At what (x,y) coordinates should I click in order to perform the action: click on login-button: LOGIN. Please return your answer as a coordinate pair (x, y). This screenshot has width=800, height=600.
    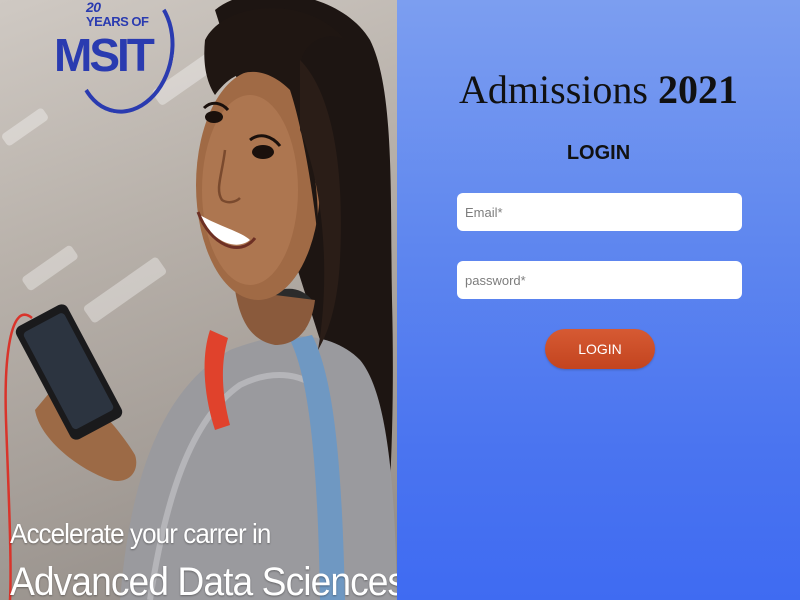
    Looking at the image, I should click on (600, 349).